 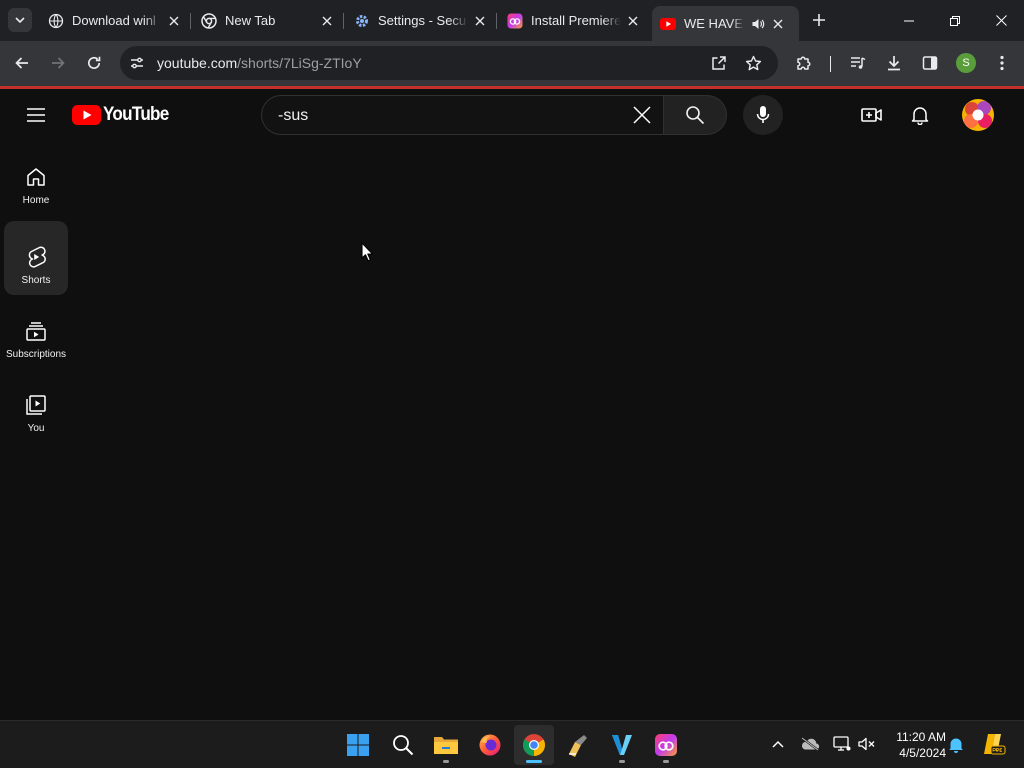 I want to click on tab-download: Download winl, so click(x=115, y=20).